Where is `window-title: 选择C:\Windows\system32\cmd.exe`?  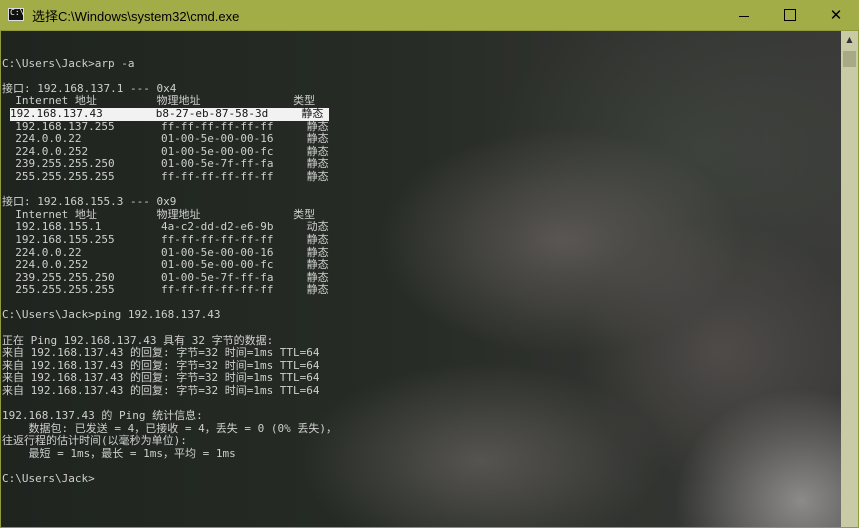 window-title: 选择C:\Windows\system32\cmd.exe is located at coordinates (136, 16).